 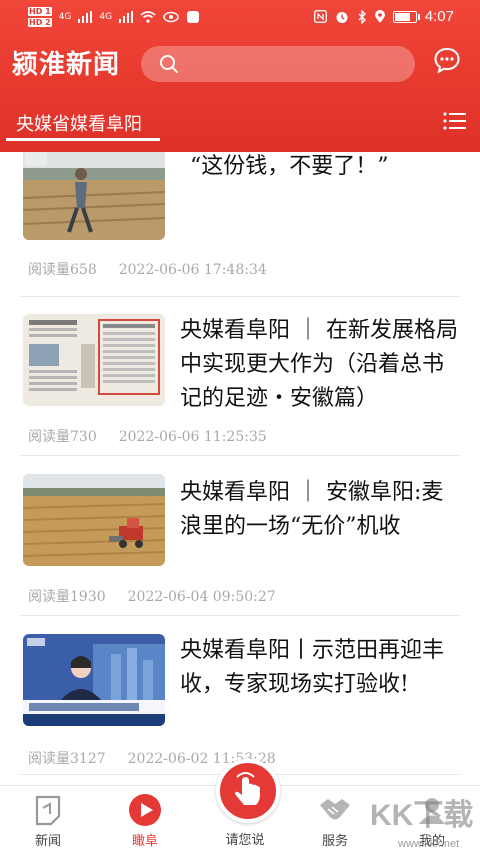 What do you see at coordinates (67, 597) in the screenshot?
I see `read-count: 阅读量1930` at bounding box center [67, 597].